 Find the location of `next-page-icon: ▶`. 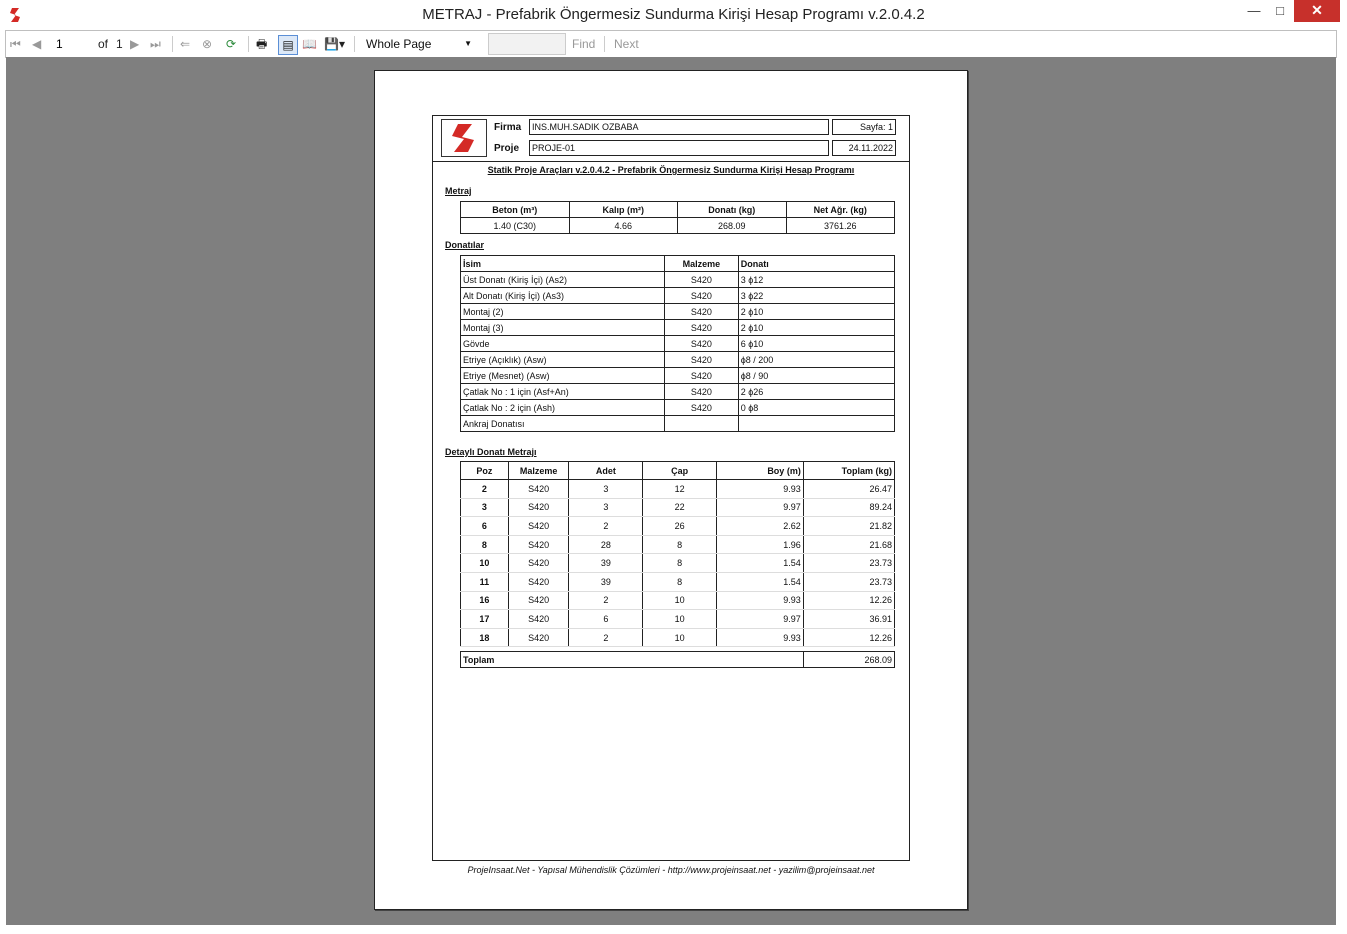

next-page-icon: ▶ is located at coordinates (134, 44).